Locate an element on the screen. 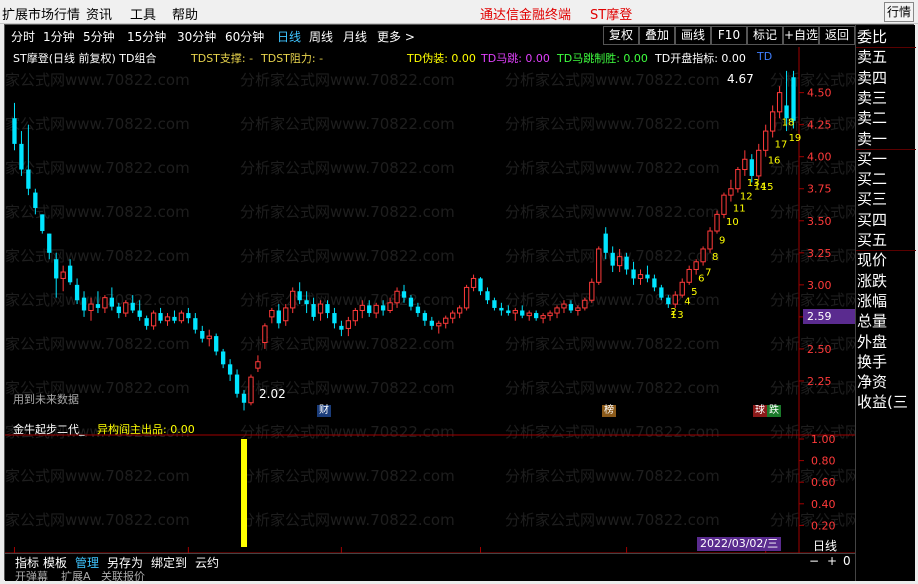 This screenshot has height=584, width=918. sub-indicator-name: 金牛起步二代_ is located at coordinates (49, 429).